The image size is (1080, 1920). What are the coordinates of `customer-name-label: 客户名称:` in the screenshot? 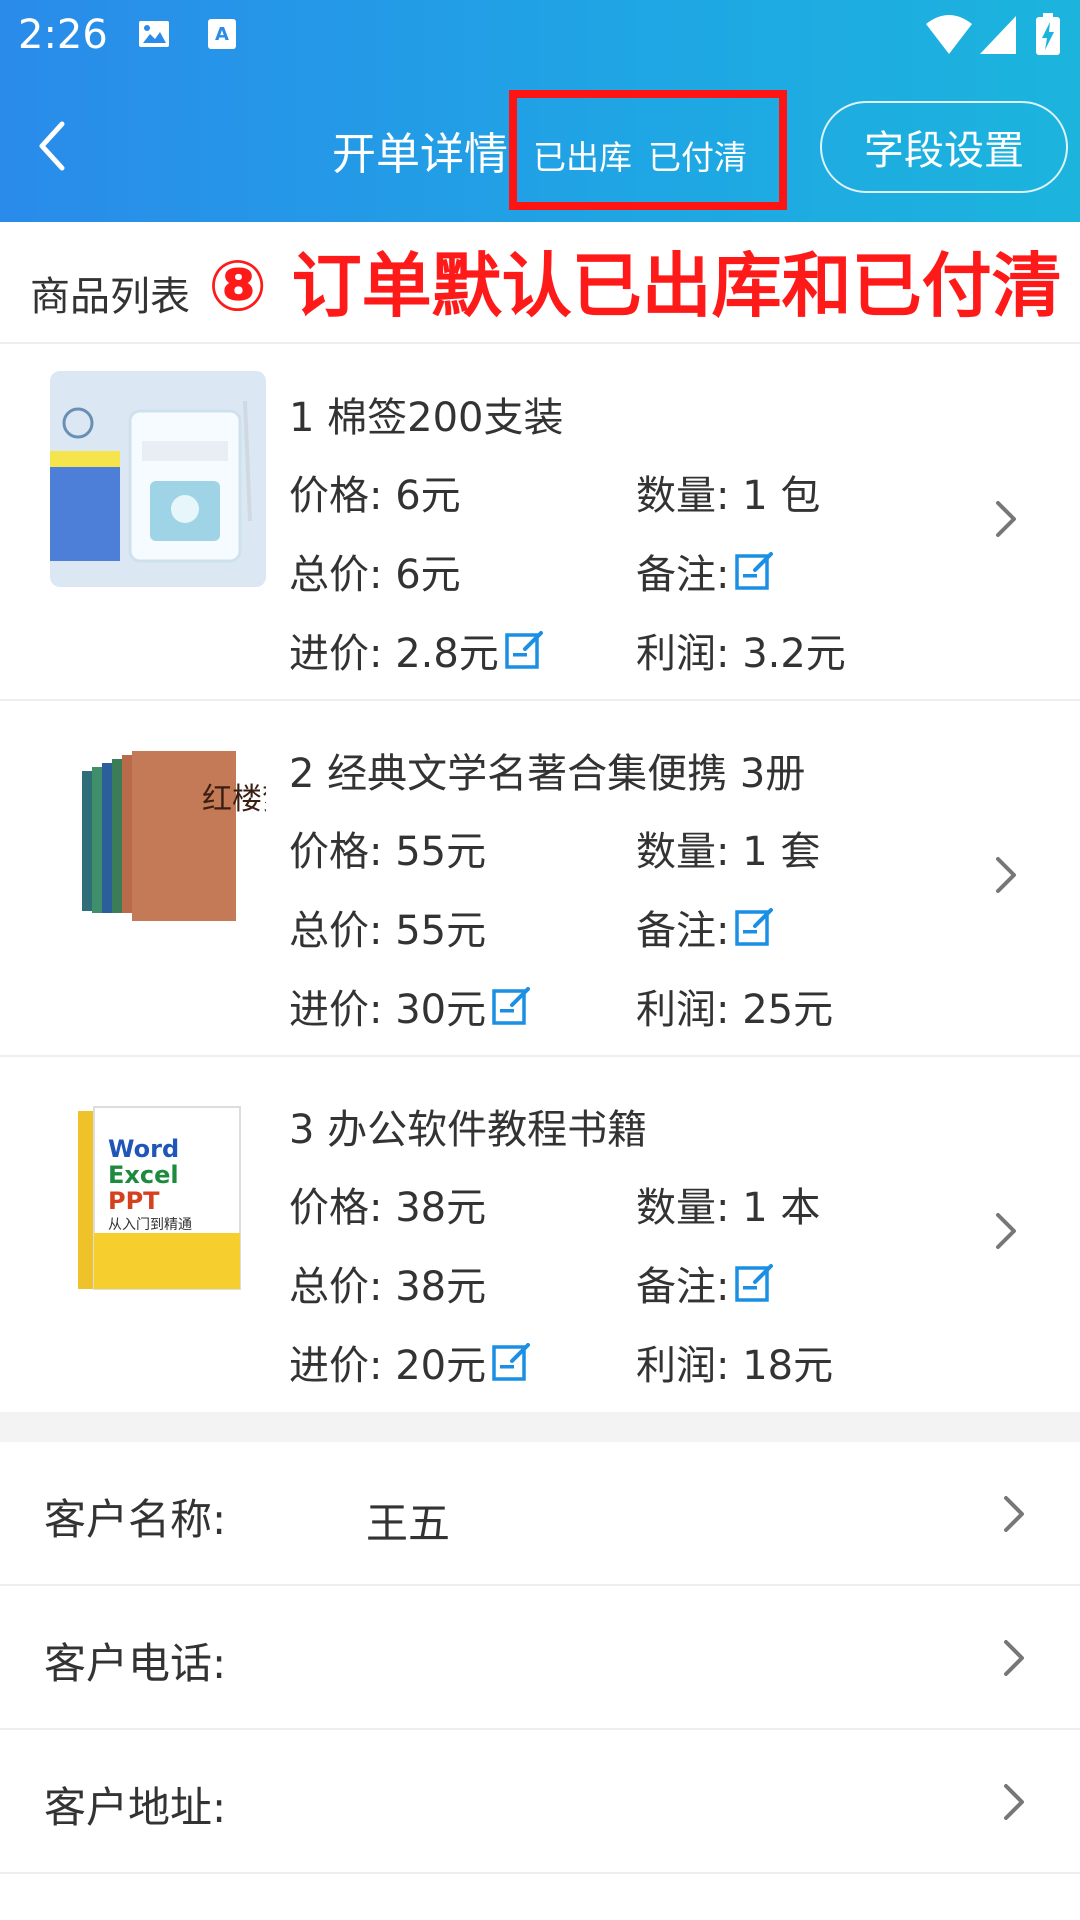 It's located at (135, 1519).